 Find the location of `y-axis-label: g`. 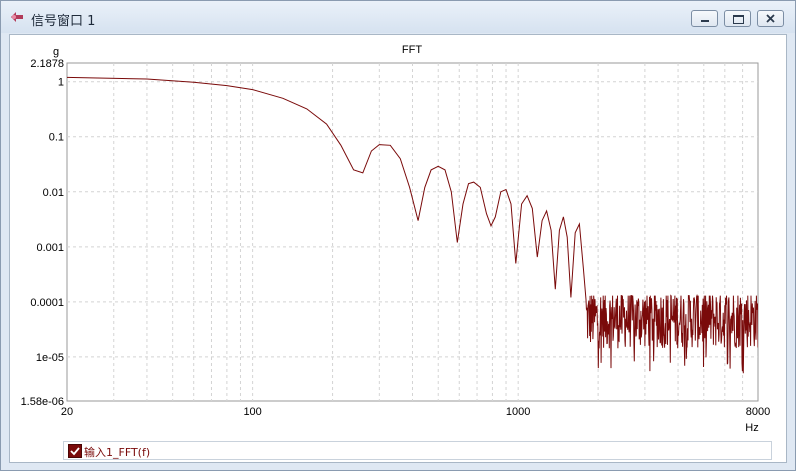

y-axis-label: g is located at coordinates (56, 52).